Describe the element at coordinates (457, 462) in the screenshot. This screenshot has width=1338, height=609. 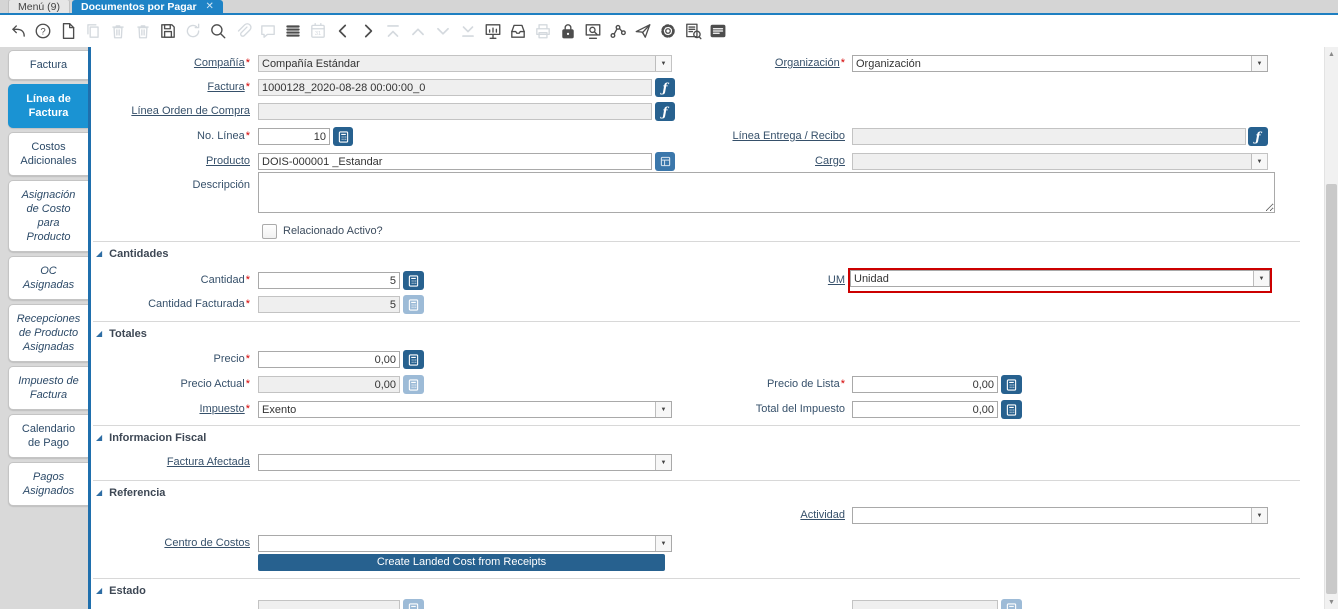
I see `factura-afectada-input` at that location.